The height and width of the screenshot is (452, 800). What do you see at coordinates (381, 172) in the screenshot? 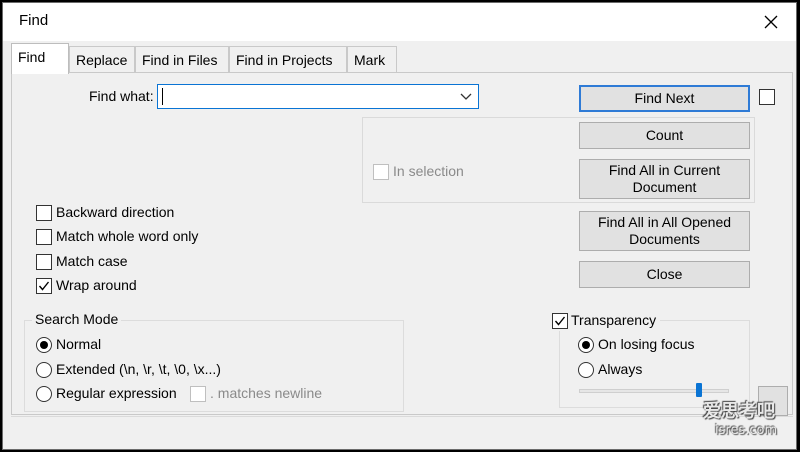
I see `in-selection-checkbox` at bounding box center [381, 172].